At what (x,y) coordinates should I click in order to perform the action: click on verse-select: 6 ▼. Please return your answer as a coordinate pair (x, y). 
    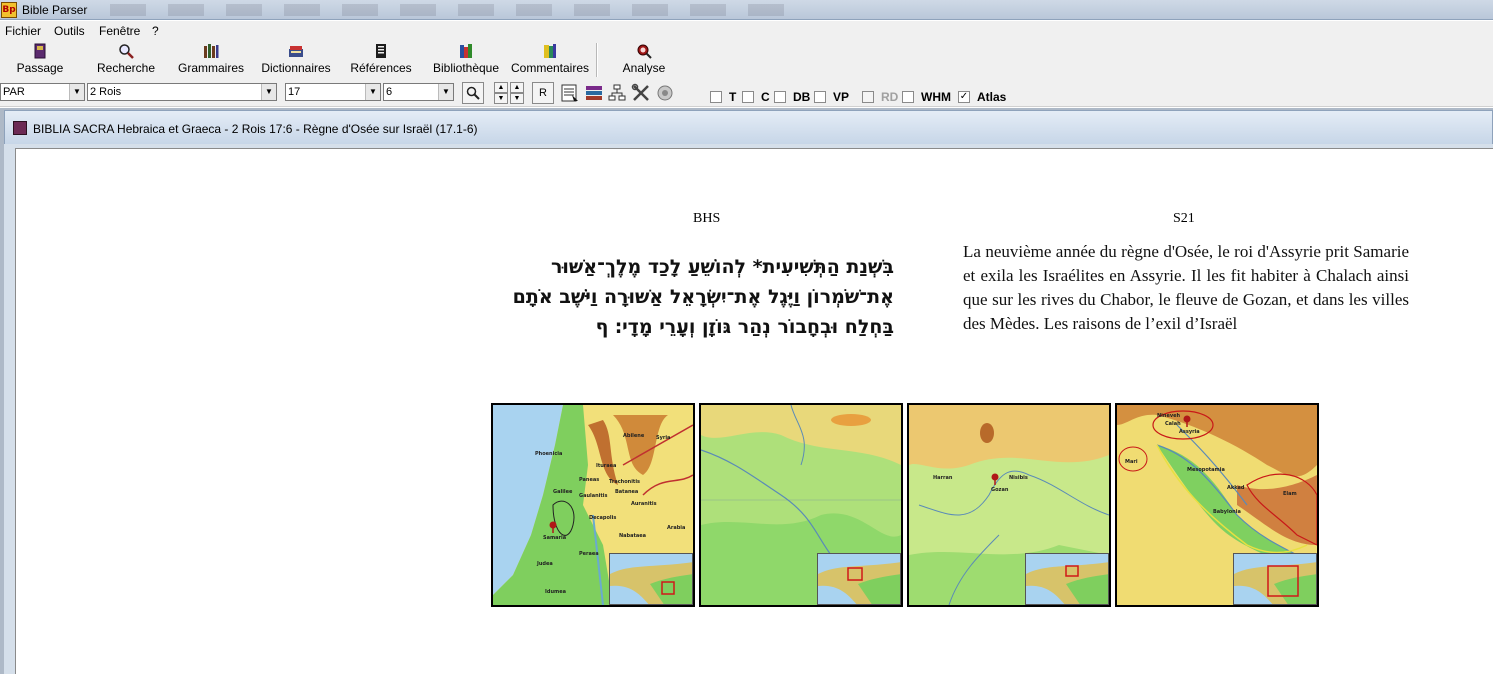
    Looking at the image, I should click on (418, 92).